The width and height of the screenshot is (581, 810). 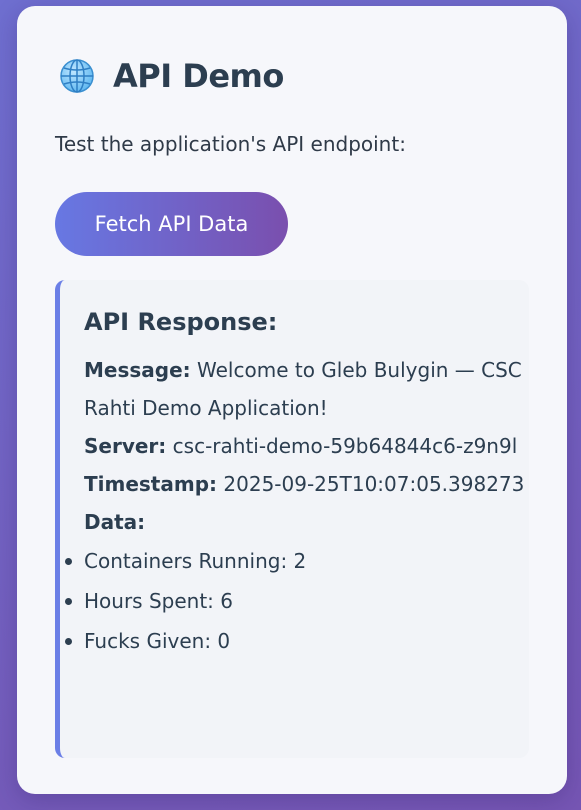 I want to click on header: API Demo, so click(x=171, y=76).